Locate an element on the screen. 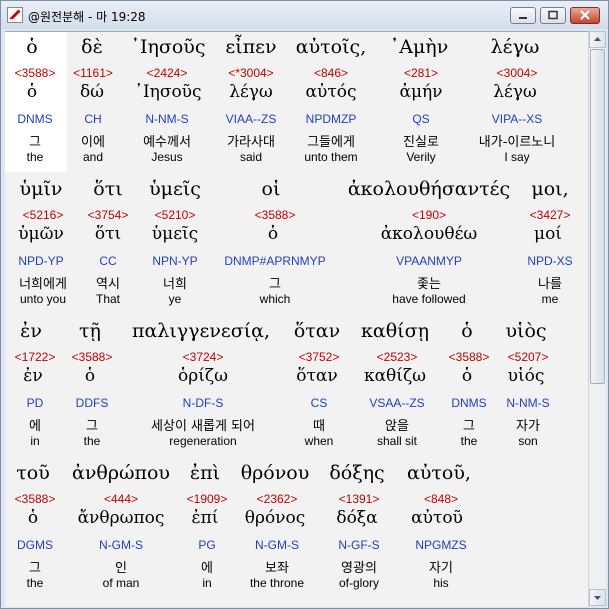 The width and height of the screenshot is (609, 609). lemma: ὑμεῖς is located at coordinates (175, 234).